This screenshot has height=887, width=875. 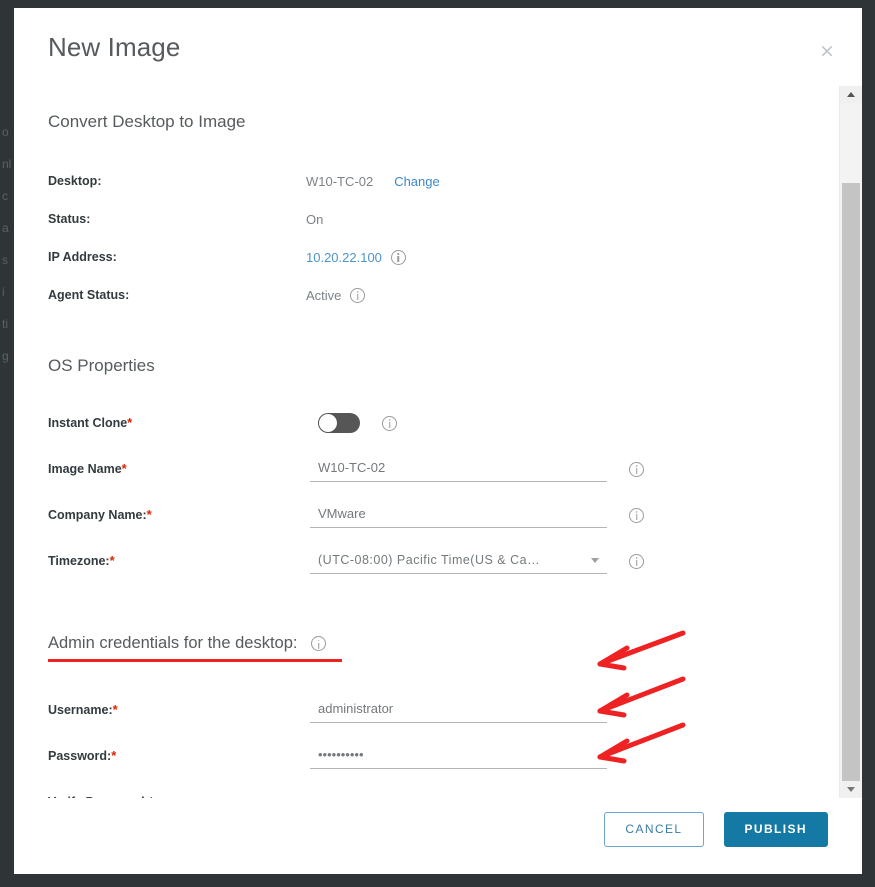 I want to click on info-icon-agent-status, so click(x=358, y=295).